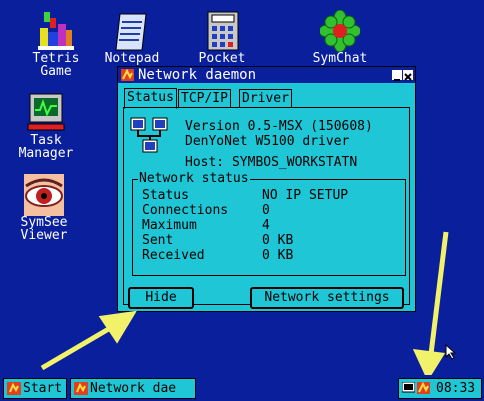 This screenshot has height=401, width=484. Describe the element at coordinates (423, 388) in the screenshot. I see `tray-network-daemon-icon` at that location.